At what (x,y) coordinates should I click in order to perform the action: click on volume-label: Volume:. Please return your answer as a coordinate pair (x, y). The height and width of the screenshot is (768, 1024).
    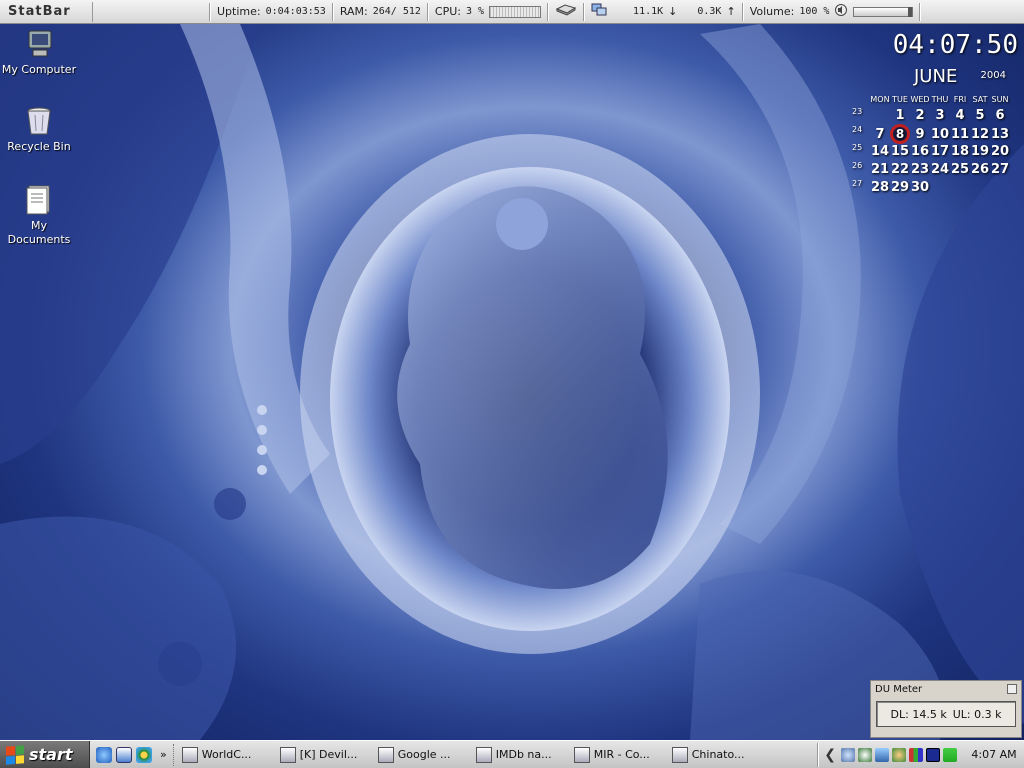
    Looking at the image, I should click on (772, 11).